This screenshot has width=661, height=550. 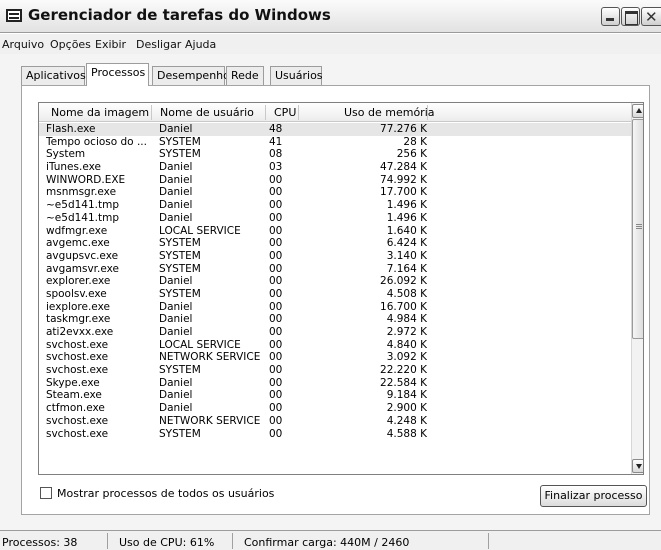 I want to click on end-process-button: Finalizar processo, so click(x=593, y=496).